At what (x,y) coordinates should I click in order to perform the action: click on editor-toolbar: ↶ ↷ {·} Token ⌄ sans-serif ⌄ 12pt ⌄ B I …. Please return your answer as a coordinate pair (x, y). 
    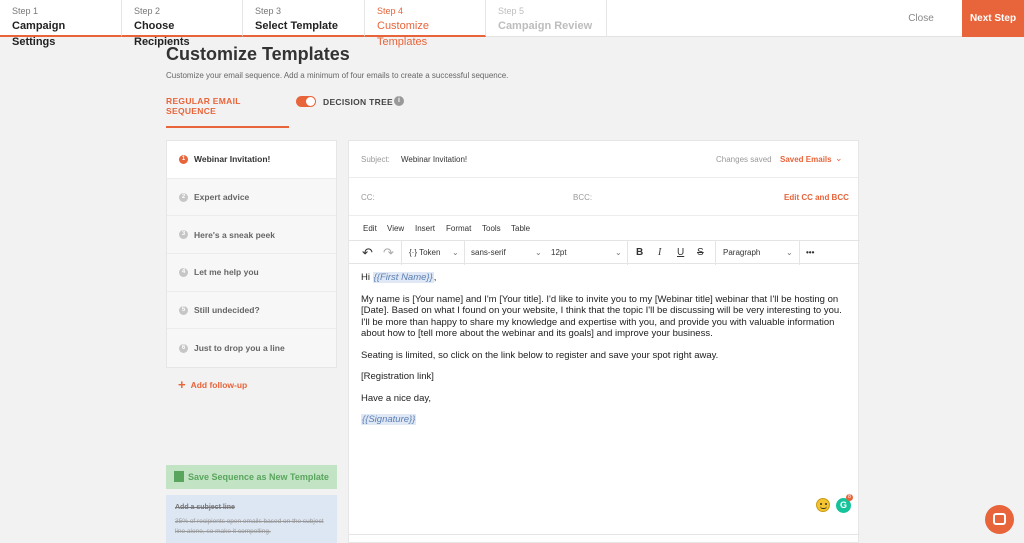
    Looking at the image, I should click on (604, 252).